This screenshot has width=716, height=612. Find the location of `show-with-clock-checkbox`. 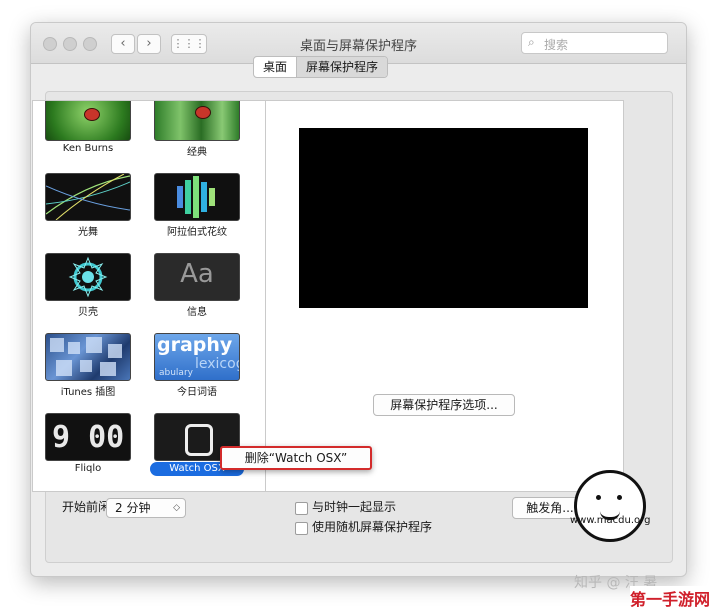

show-with-clock-checkbox is located at coordinates (301, 508).